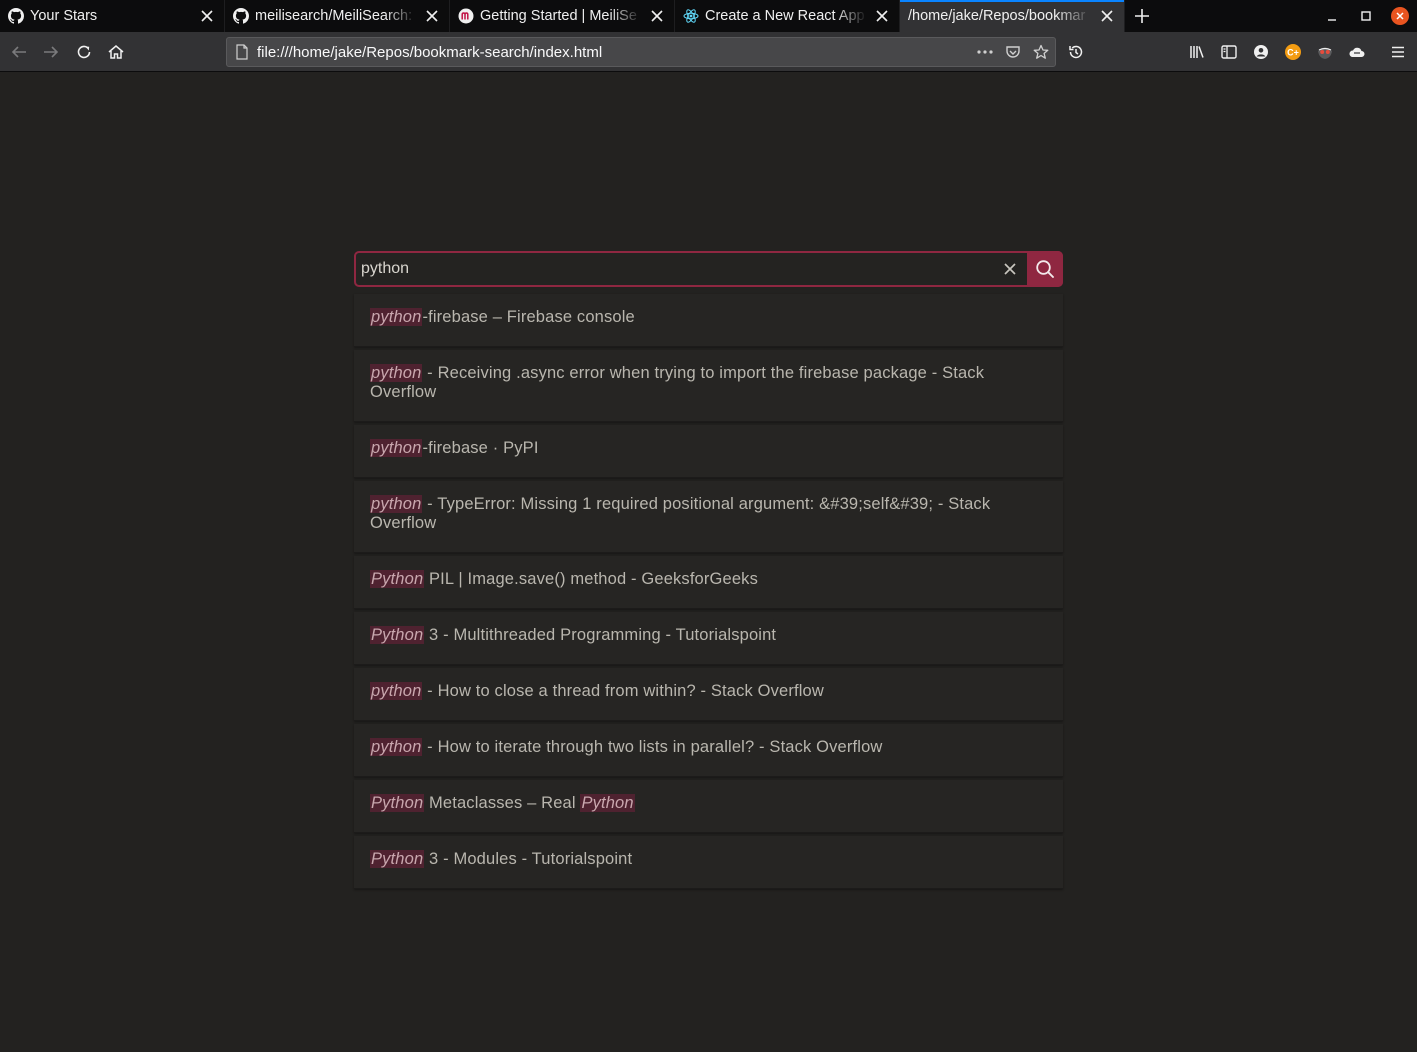 The height and width of the screenshot is (1052, 1417). What do you see at coordinates (242, 52) in the screenshot?
I see `page-icon` at bounding box center [242, 52].